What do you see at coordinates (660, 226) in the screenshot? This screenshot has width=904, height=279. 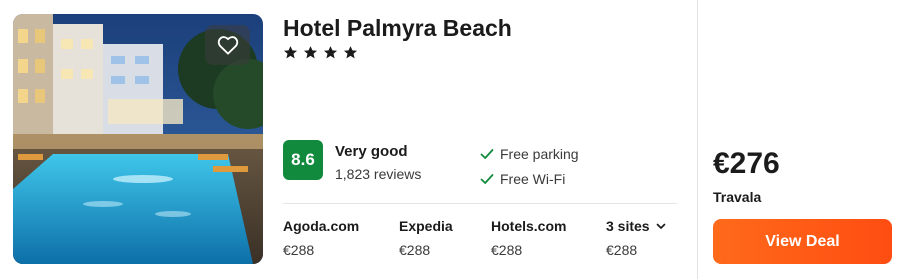 I see `chevron-down-icon` at bounding box center [660, 226].